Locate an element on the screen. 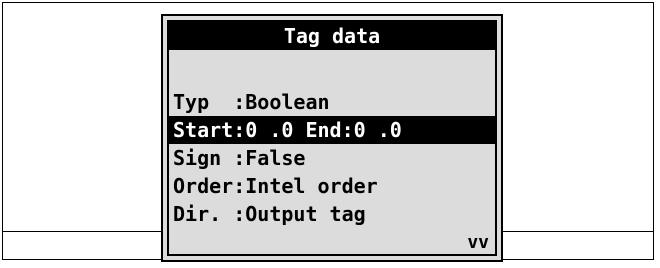  scroll-down-indicator: vv is located at coordinates (478, 242).